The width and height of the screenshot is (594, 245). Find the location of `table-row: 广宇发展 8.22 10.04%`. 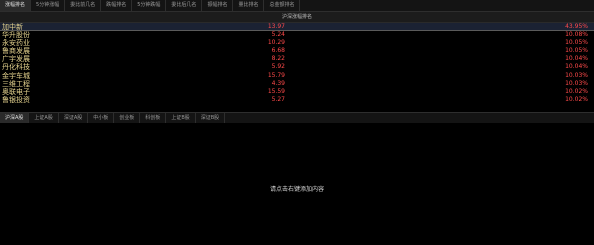

table-row: 广宇发展 8.22 10.04% is located at coordinates (297, 59).